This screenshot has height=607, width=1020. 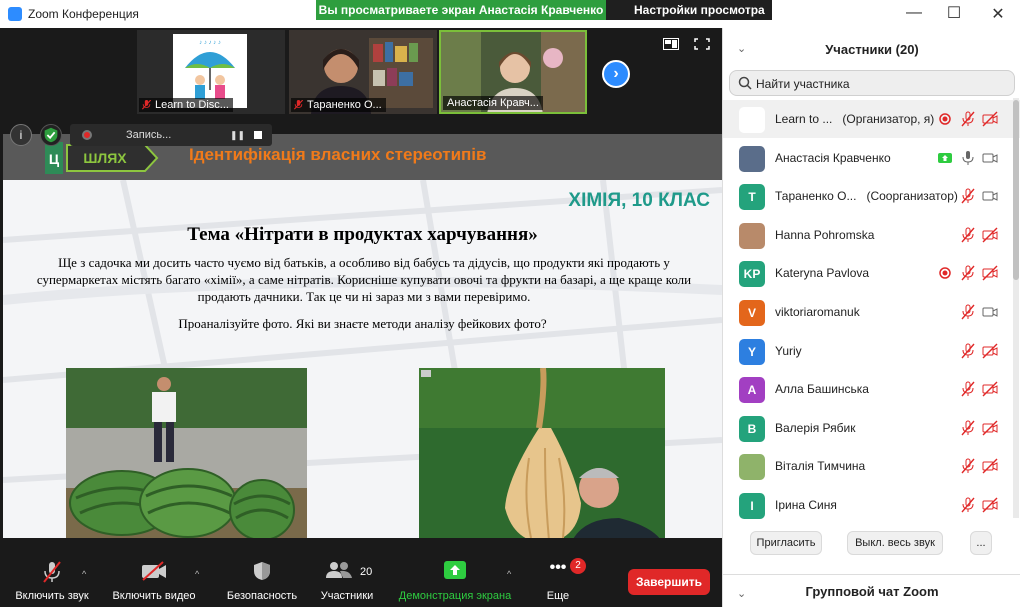 What do you see at coordinates (347, 573) in the screenshot?
I see `participants-button: 20 Участники` at bounding box center [347, 573].